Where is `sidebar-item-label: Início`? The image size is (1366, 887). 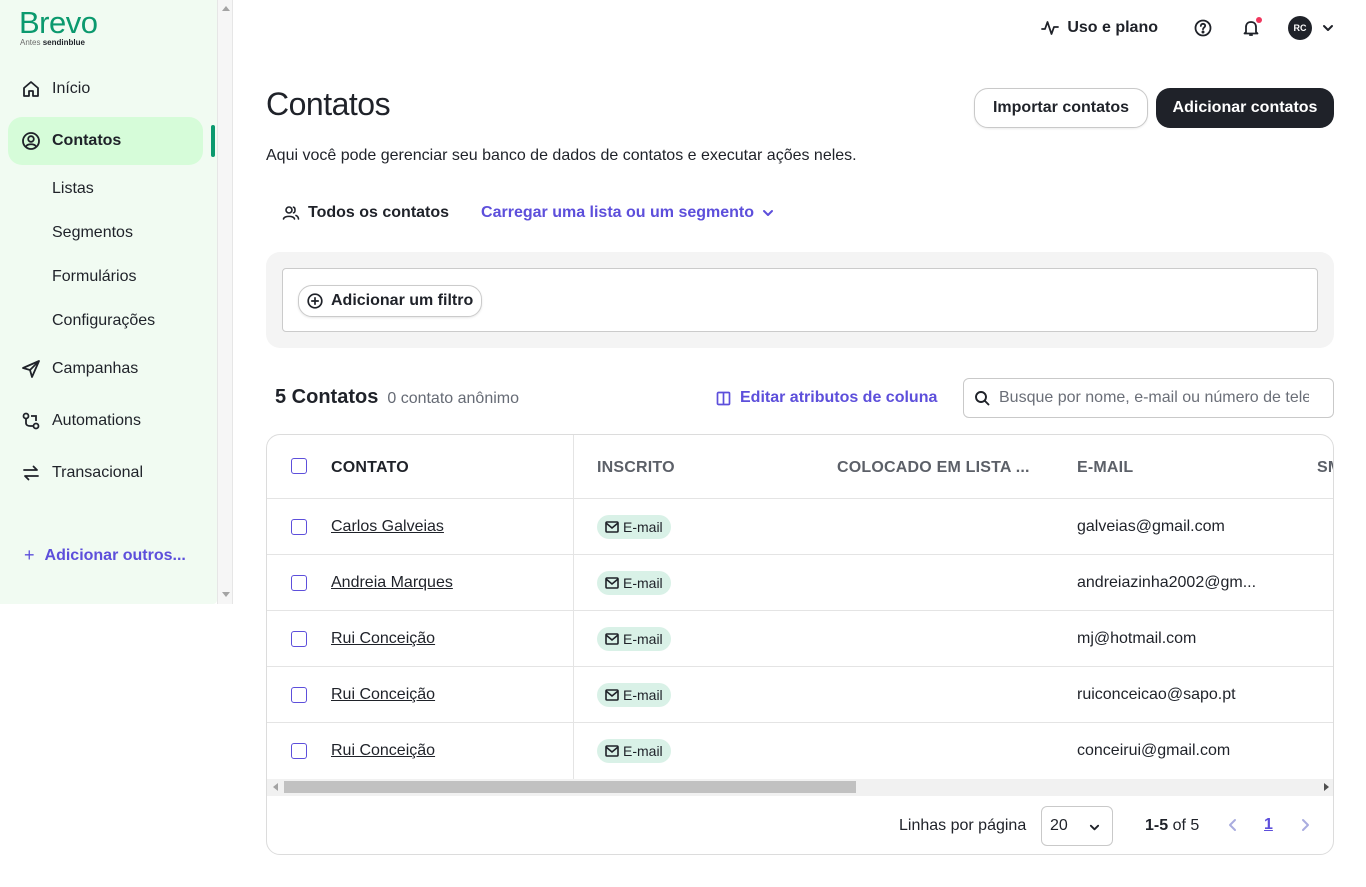 sidebar-item-label: Início is located at coordinates (71, 88).